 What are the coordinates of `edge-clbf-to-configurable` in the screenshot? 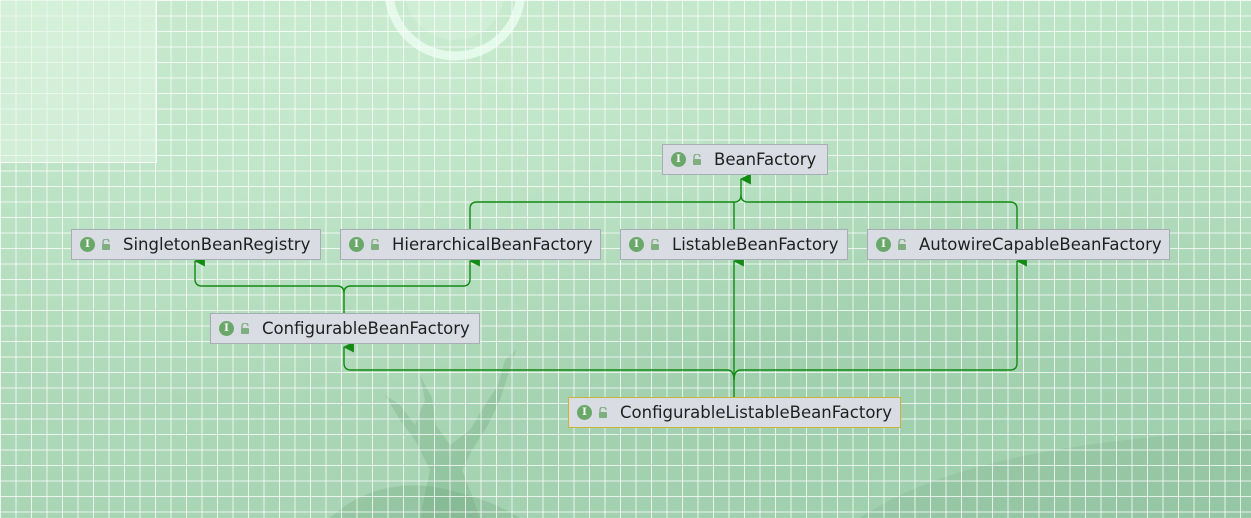 It's located at (538, 361).